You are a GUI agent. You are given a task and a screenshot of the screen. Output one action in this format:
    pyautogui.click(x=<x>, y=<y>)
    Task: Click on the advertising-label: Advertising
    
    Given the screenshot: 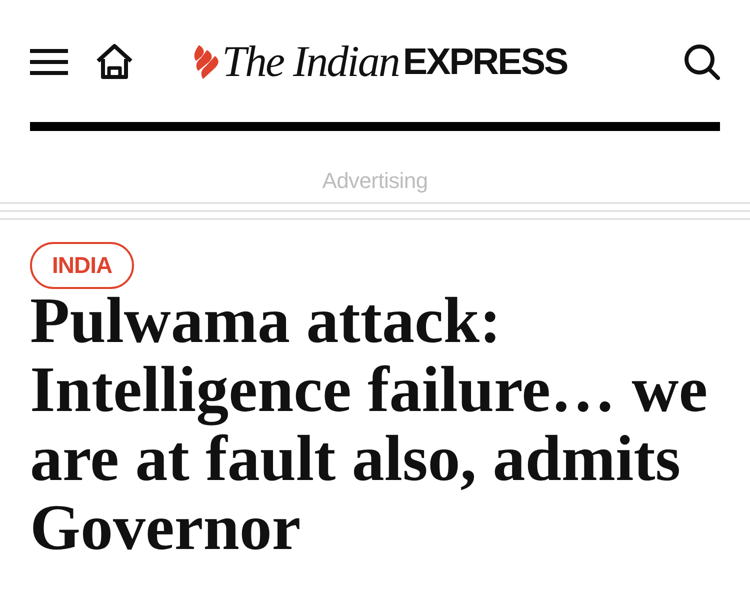 What is the action you would take?
    pyautogui.click(x=375, y=181)
    